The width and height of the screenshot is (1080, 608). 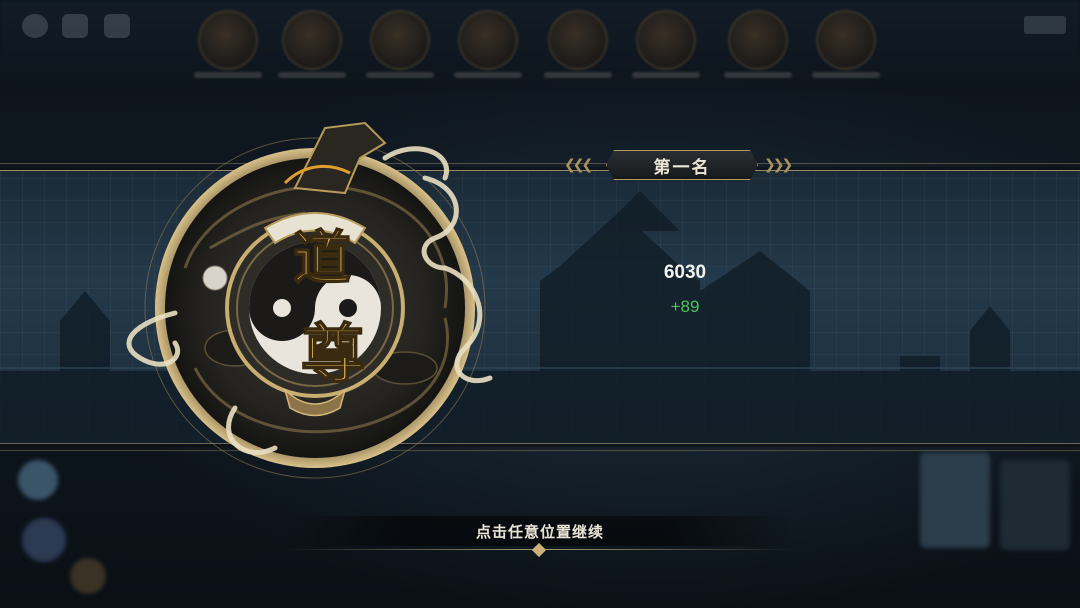 I want to click on score-delta: +89, so click(x=685, y=306).